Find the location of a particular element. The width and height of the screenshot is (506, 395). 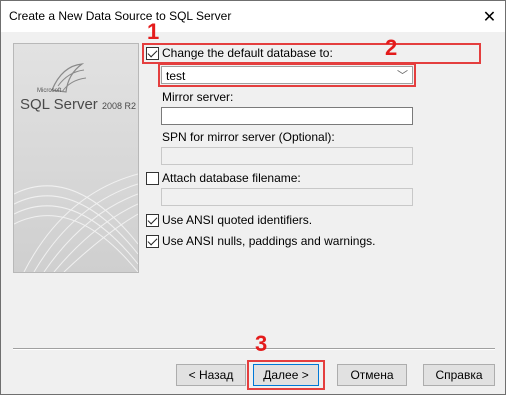

close-icon: ✕ is located at coordinates (489, 16).